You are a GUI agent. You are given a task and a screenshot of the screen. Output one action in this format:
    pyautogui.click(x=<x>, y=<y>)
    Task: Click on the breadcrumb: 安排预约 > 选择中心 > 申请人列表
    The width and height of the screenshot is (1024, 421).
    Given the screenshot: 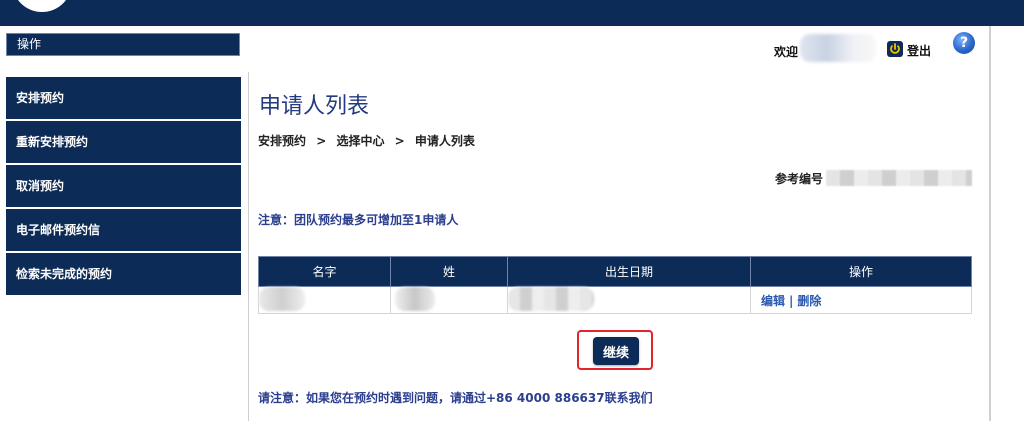 What is the action you would take?
    pyautogui.click(x=366, y=140)
    